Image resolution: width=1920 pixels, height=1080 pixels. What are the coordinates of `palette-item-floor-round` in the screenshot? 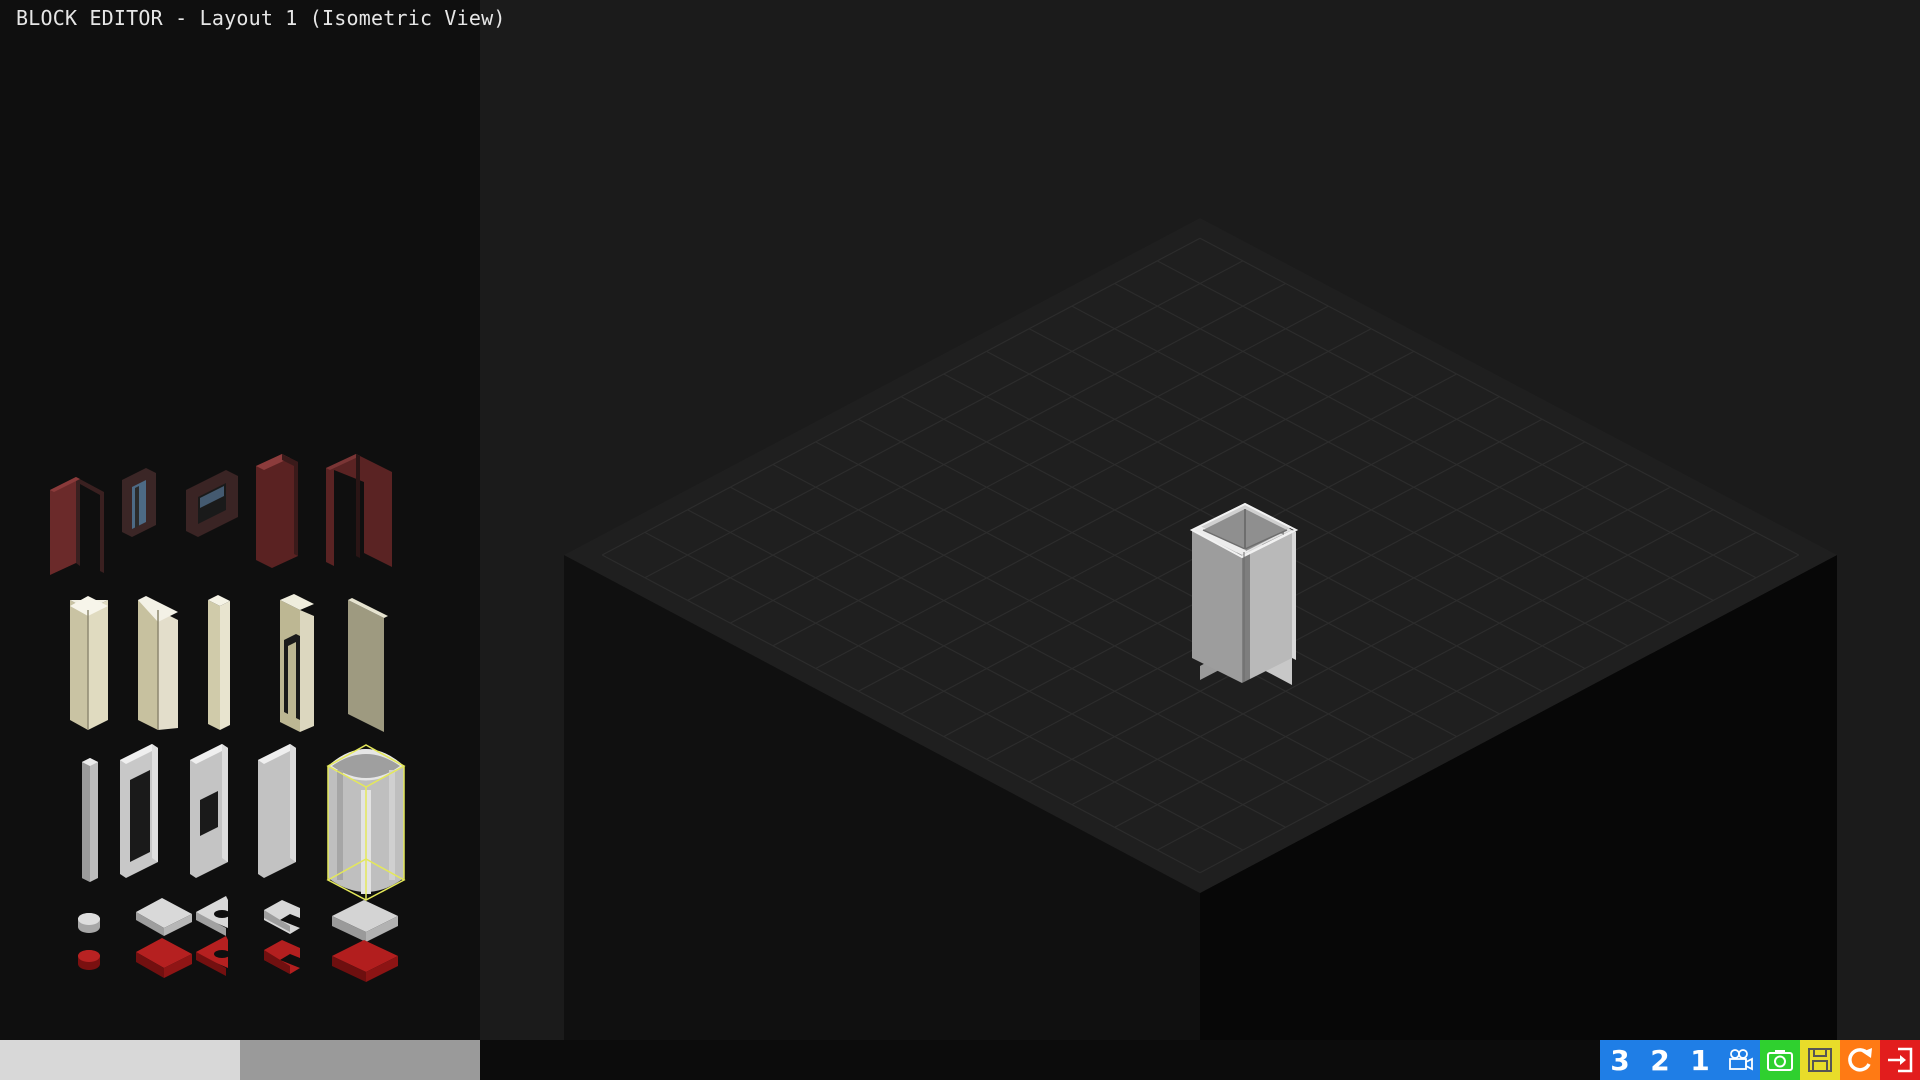 It's located at (89, 941).